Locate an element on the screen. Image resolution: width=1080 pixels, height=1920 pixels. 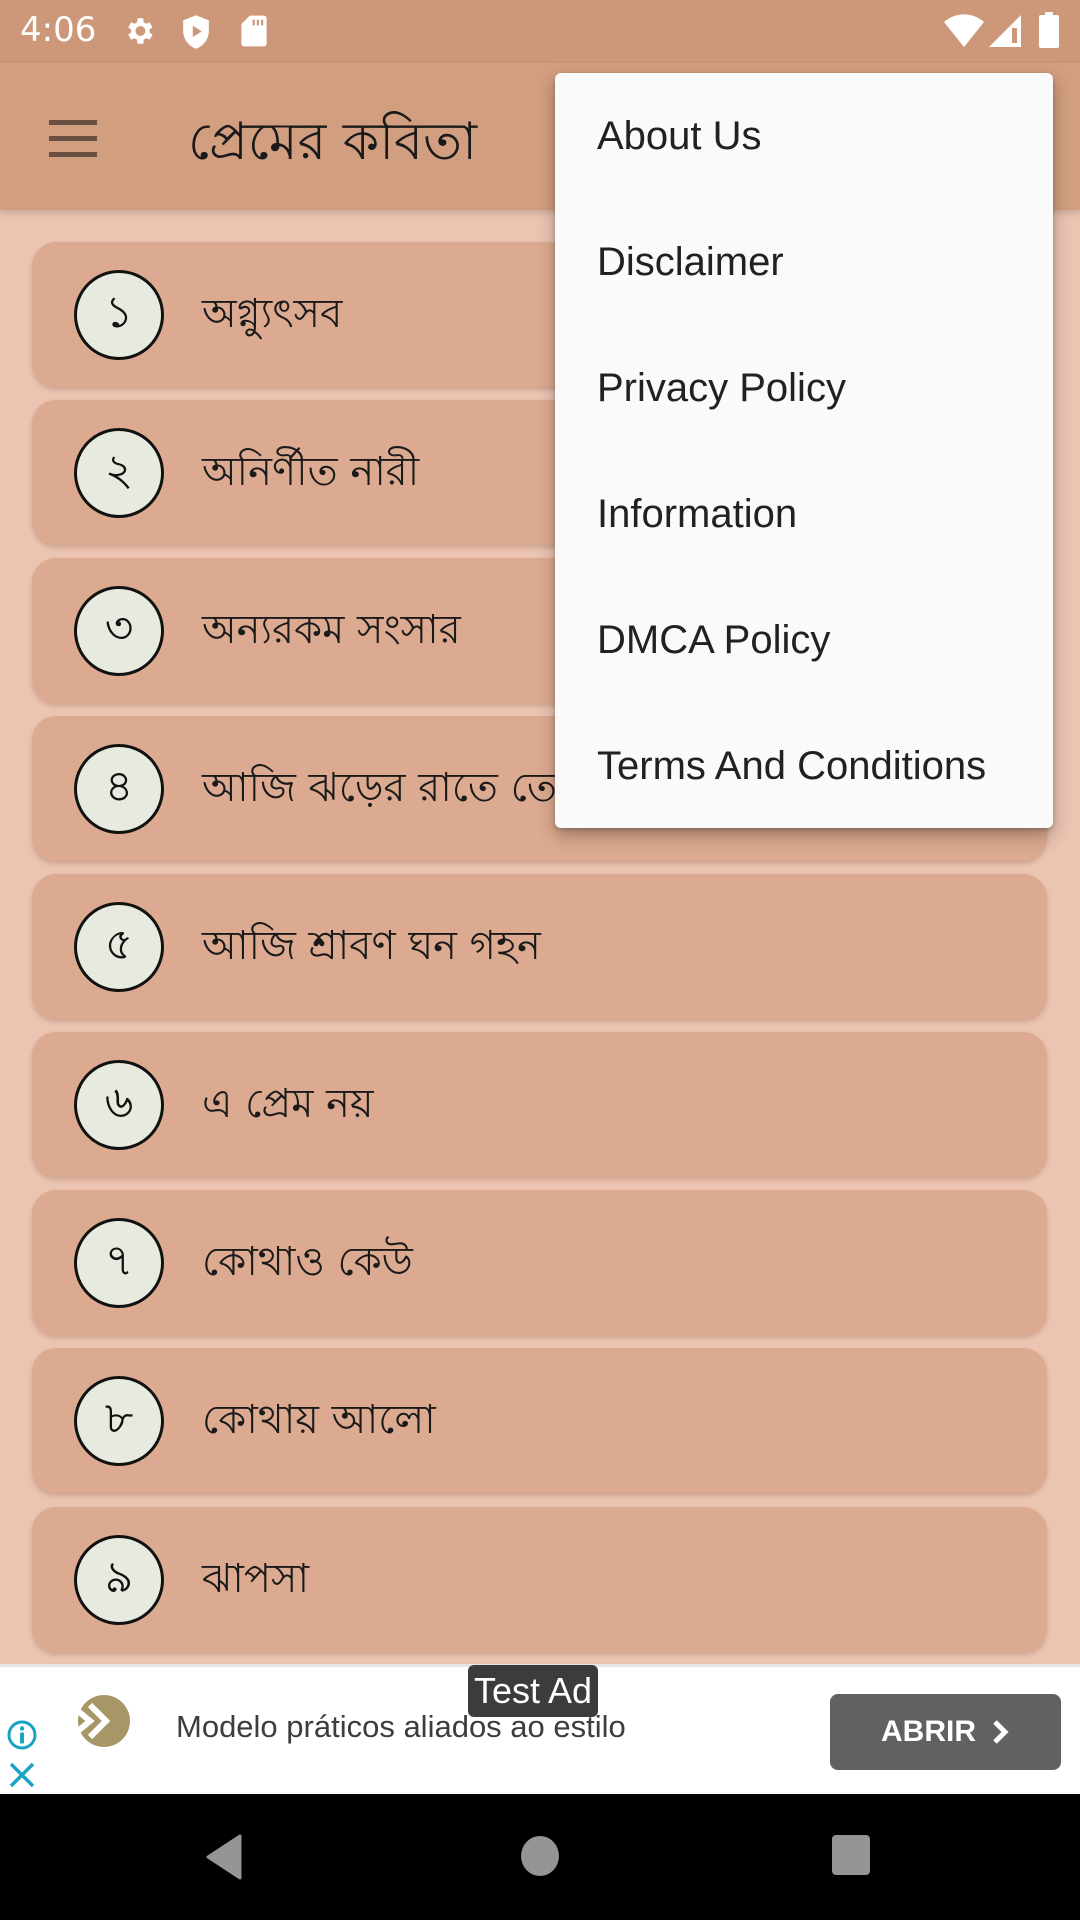
menu-item-terms-and-conditions: Terms And Conditions is located at coordinates (804, 766).